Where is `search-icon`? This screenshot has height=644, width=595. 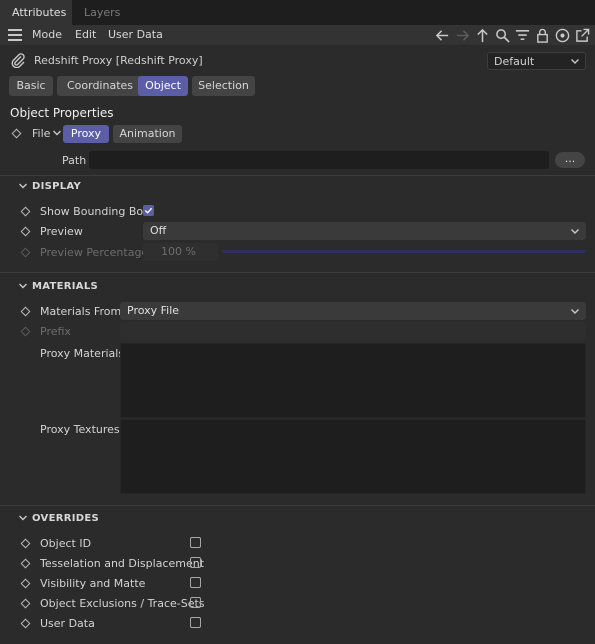
search-icon is located at coordinates (502, 35).